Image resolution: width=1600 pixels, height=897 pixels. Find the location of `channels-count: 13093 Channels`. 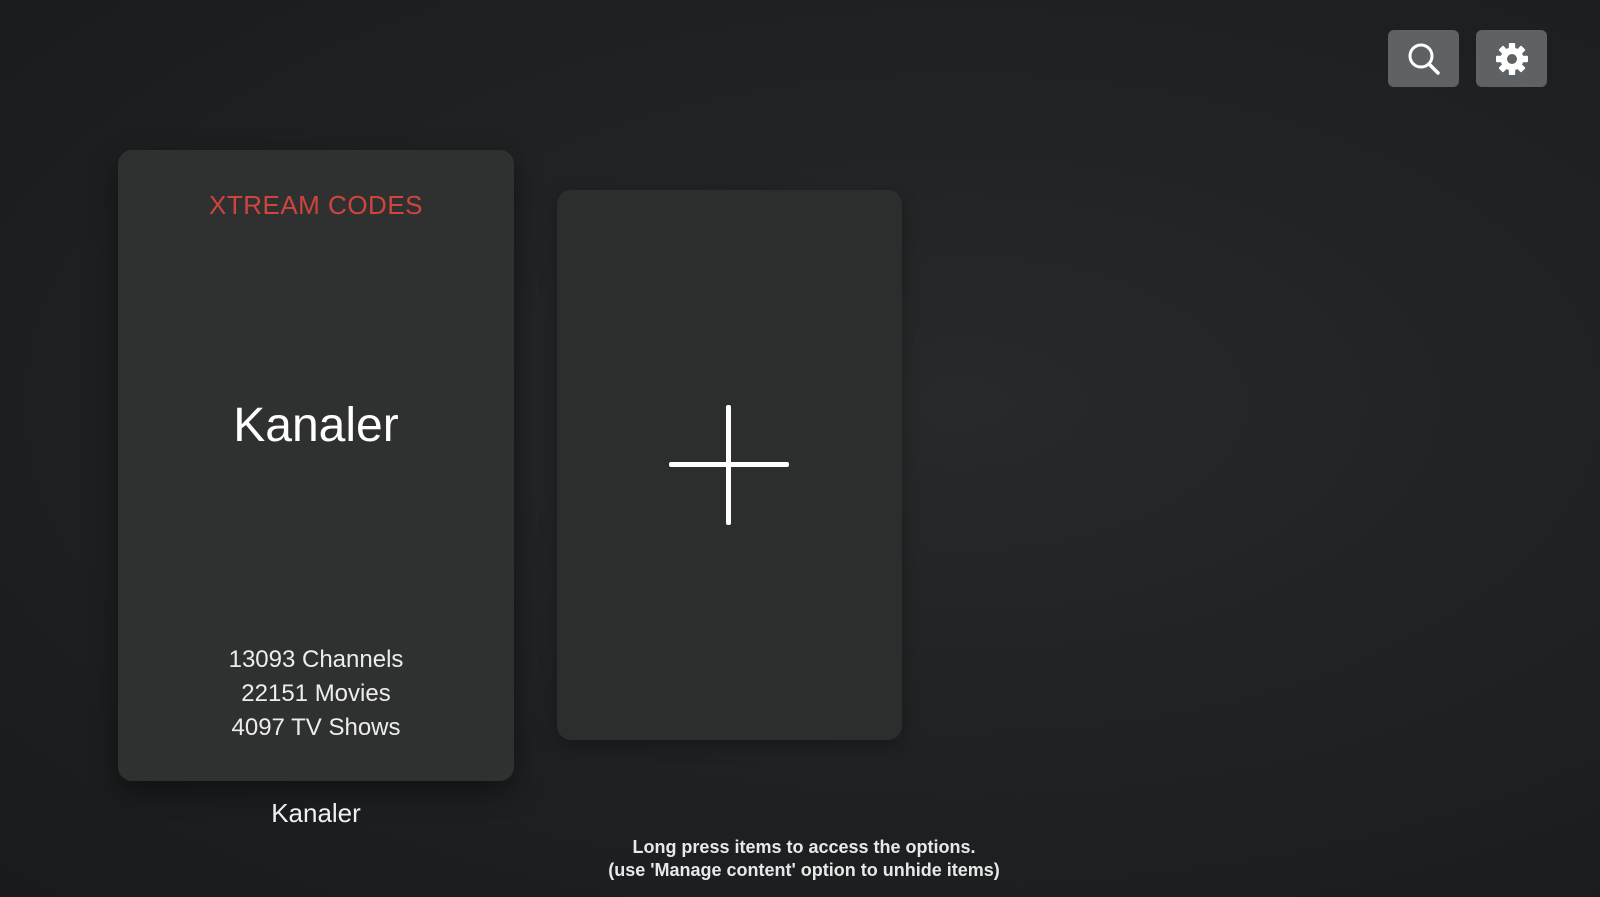

channels-count: 13093 Channels is located at coordinates (316, 659).